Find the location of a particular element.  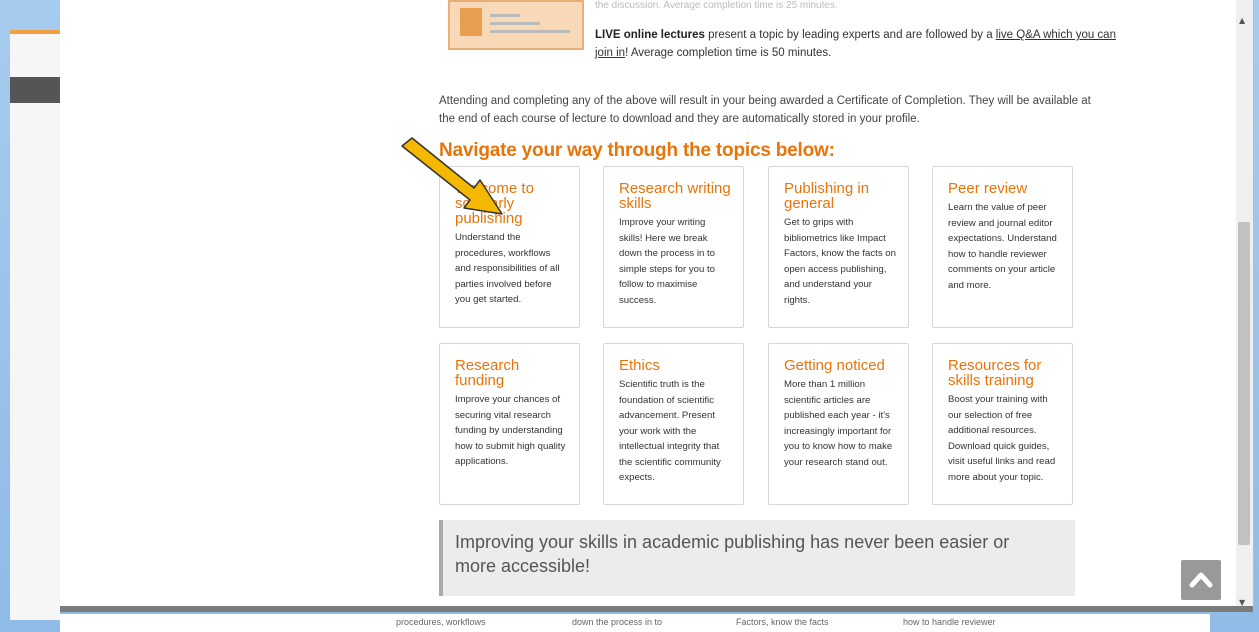

topic-title: Publishing in general is located at coordinates (840, 196).